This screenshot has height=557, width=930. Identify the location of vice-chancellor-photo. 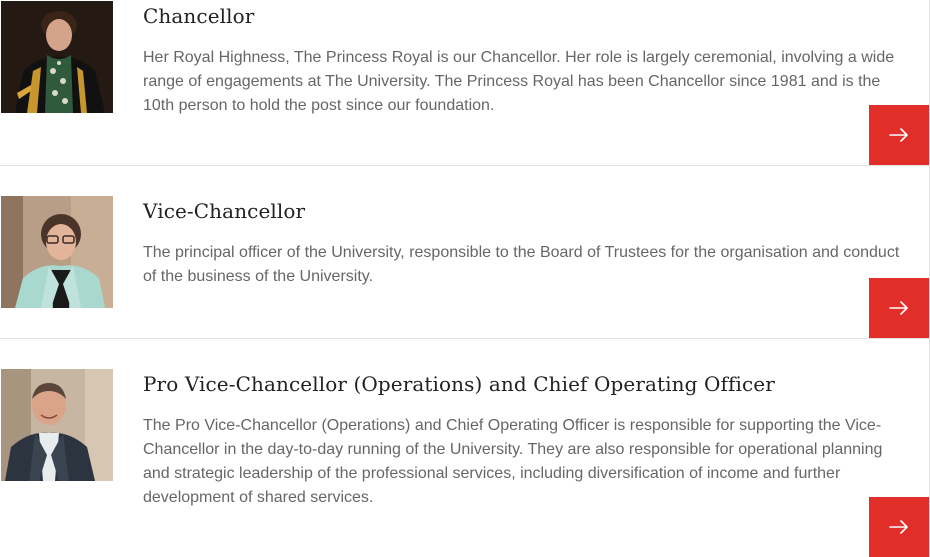
(57, 252).